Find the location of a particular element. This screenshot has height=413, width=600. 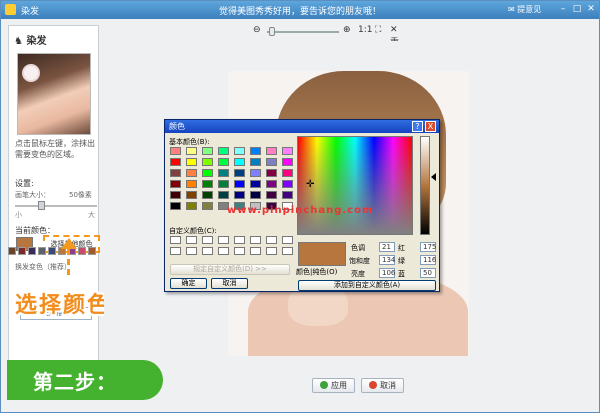

luminance-input: 106 is located at coordinates (387, 273).